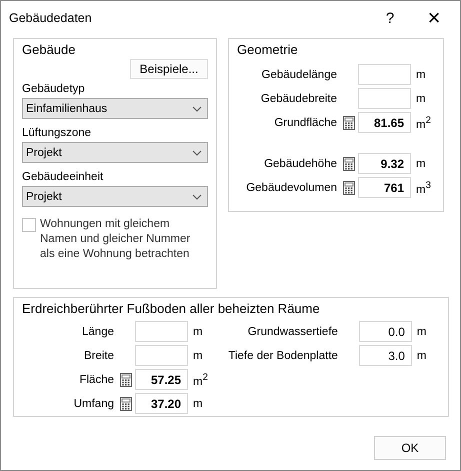 This screenshot has height=471, width=461. I want to click on field-label: Gebäudevolumen, so click(291, 188).